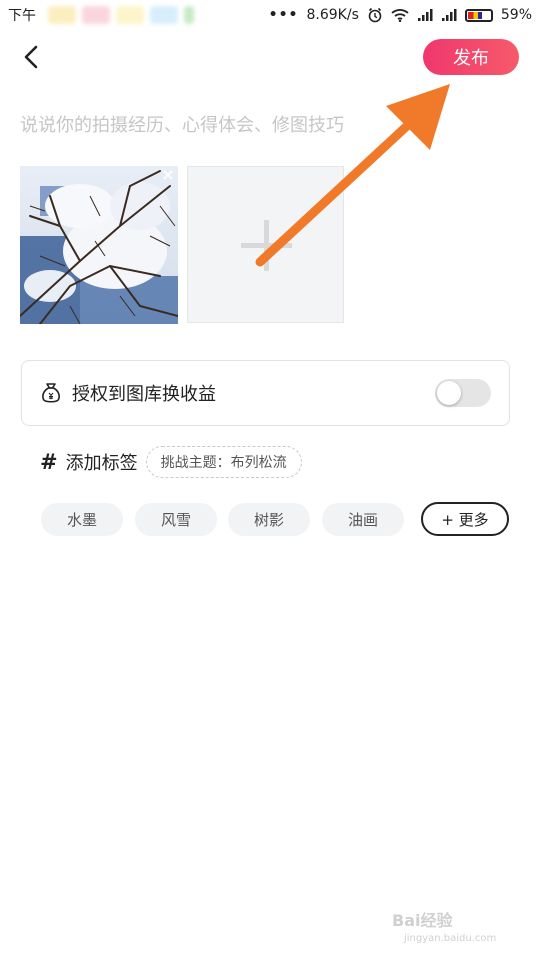 This screenshot has height=960, width=540. I want to click on battery-level: 59%, so click(516, 15).